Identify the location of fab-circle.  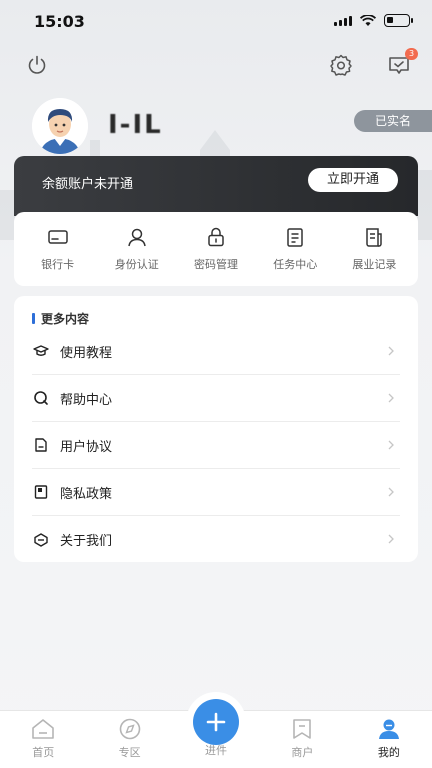
(216, 722).